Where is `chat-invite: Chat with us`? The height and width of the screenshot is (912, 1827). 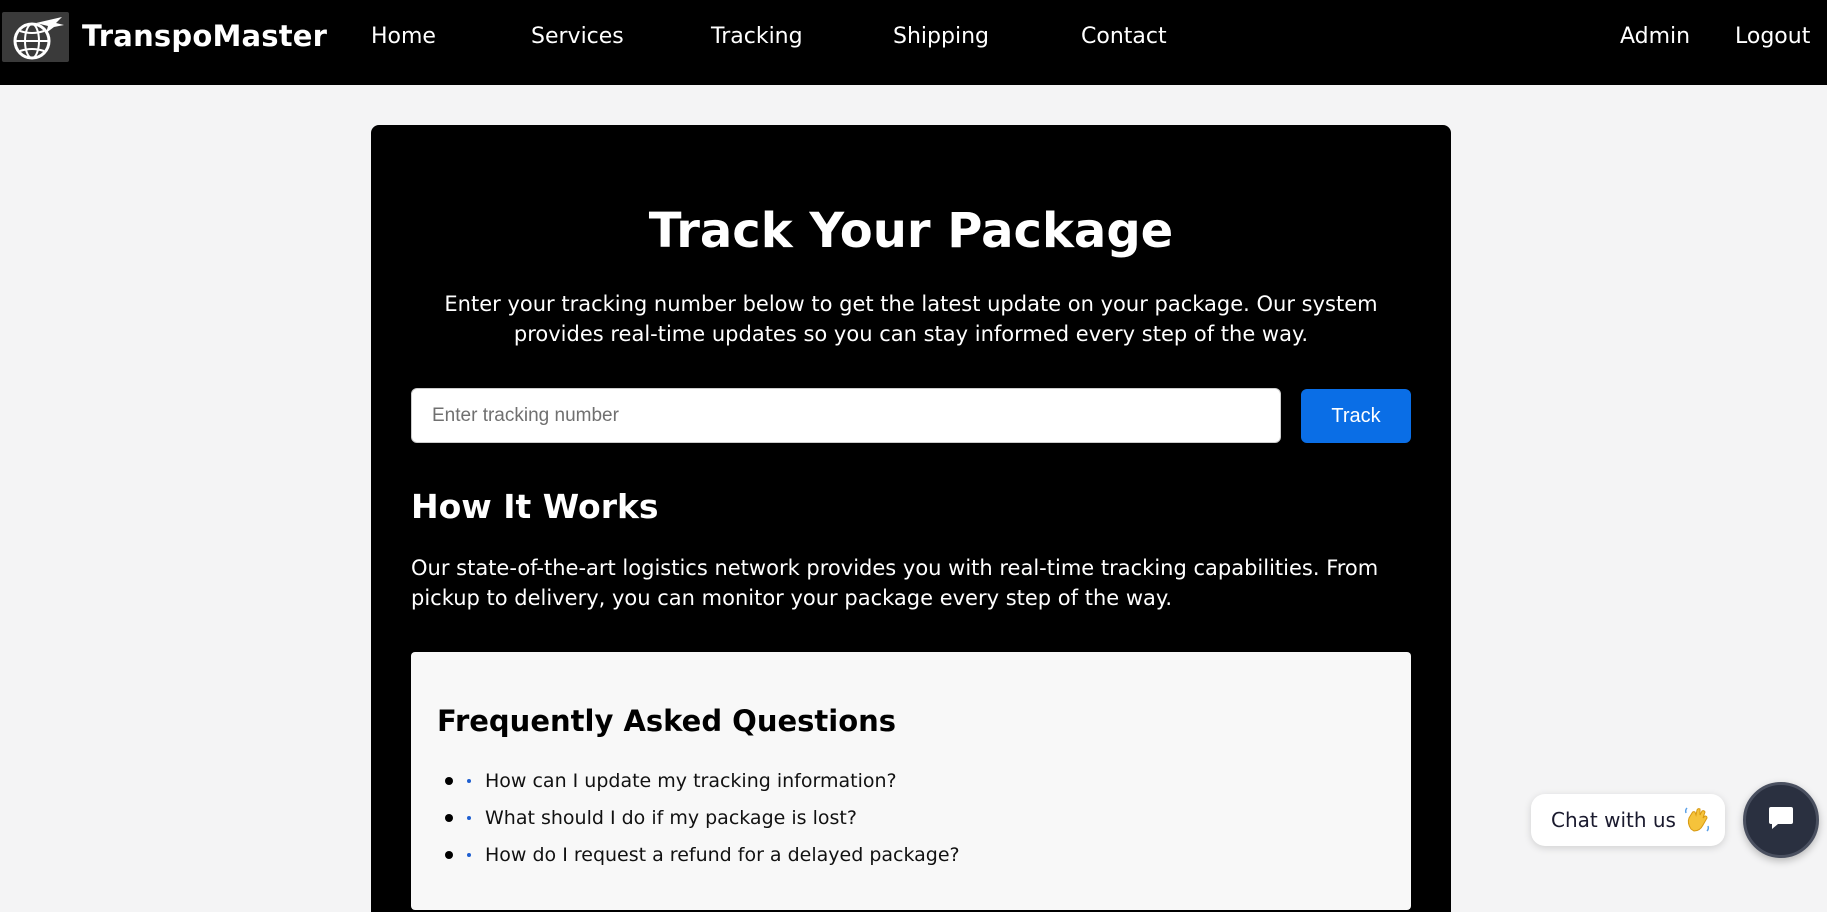
chat-invite: Chat with us is located at coordinates (1628, 820).